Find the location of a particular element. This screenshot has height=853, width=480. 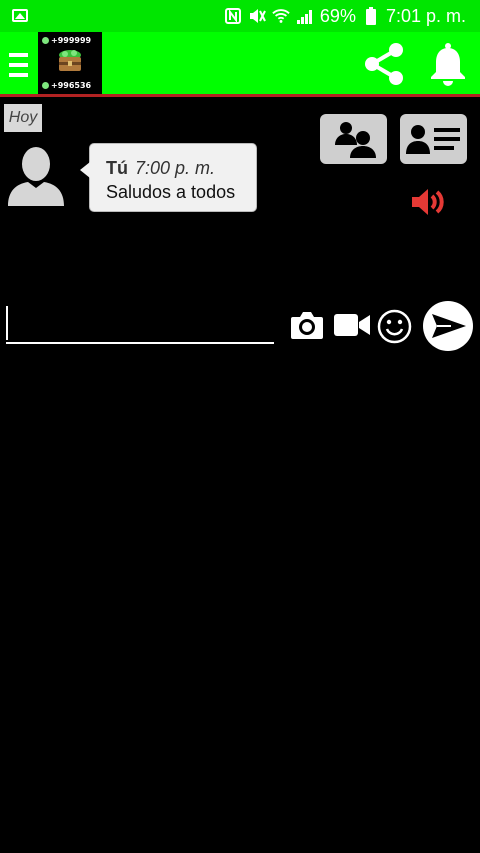

nfc-icon is located at coordinates (233, 16).